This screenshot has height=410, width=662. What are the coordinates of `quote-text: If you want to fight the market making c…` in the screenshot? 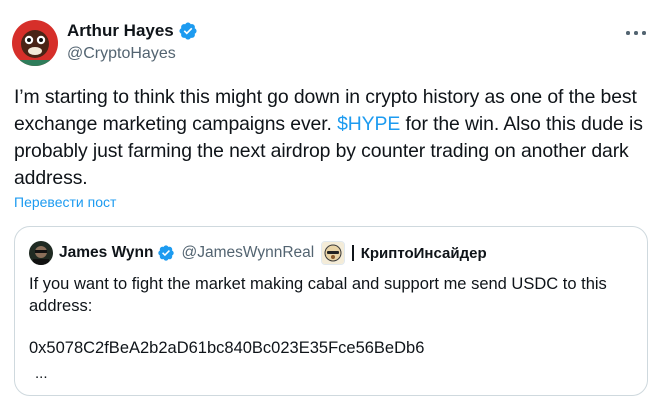 It's located at (318, 295).